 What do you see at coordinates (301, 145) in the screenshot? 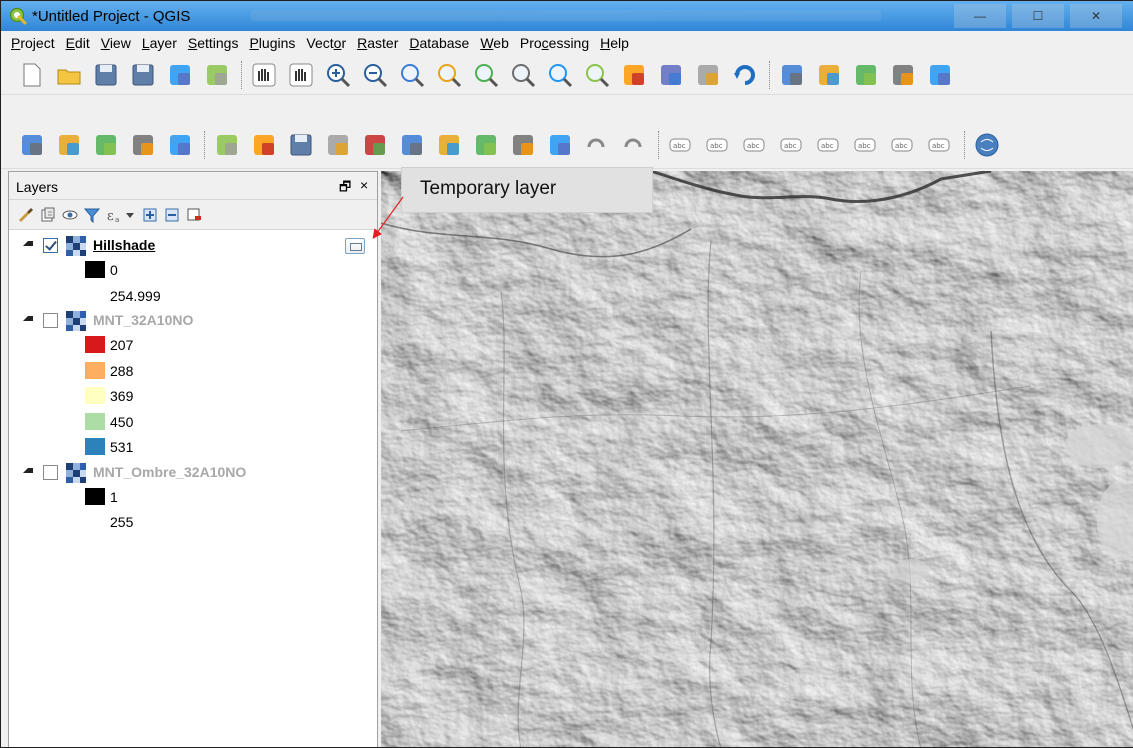
I see `save-edits-icon` at bounding box center [301, 145].